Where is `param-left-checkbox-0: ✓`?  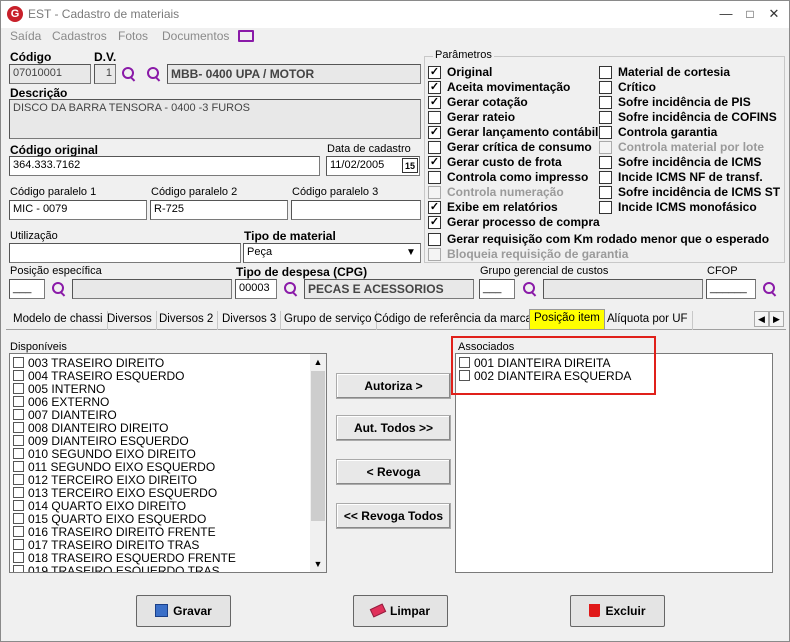
param-left-checkbox-0: ✓ is located at coordinates (434, 72).